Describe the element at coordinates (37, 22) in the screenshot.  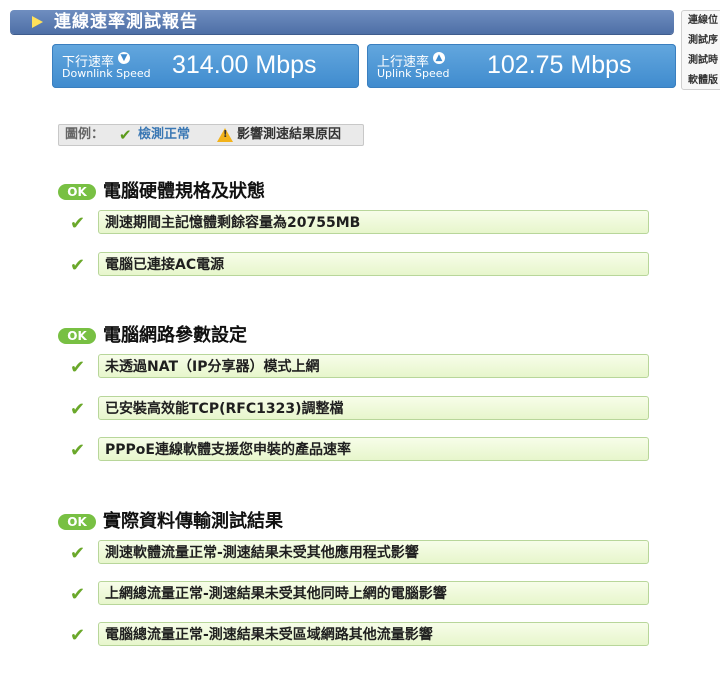
I see `play-arrow-icon` at that location.